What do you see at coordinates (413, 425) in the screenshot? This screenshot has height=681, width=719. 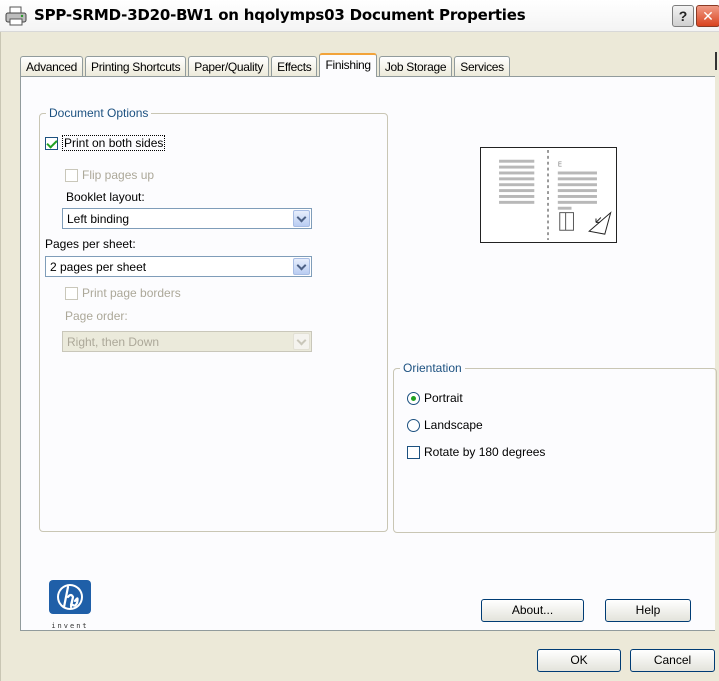 I see `landscape-radio-button` at bounding box center [413, 425].